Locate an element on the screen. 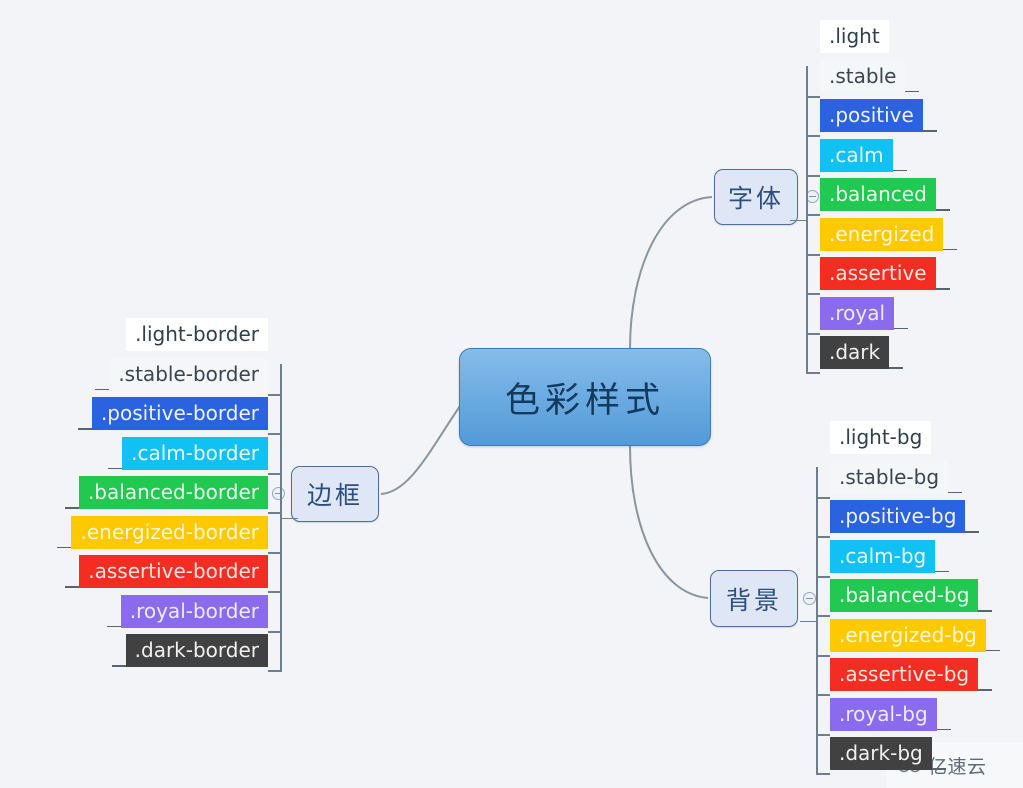 This screenshot has height=788, width=1023. leaf-node: .assertive-border is located at coordinates (166, 575).